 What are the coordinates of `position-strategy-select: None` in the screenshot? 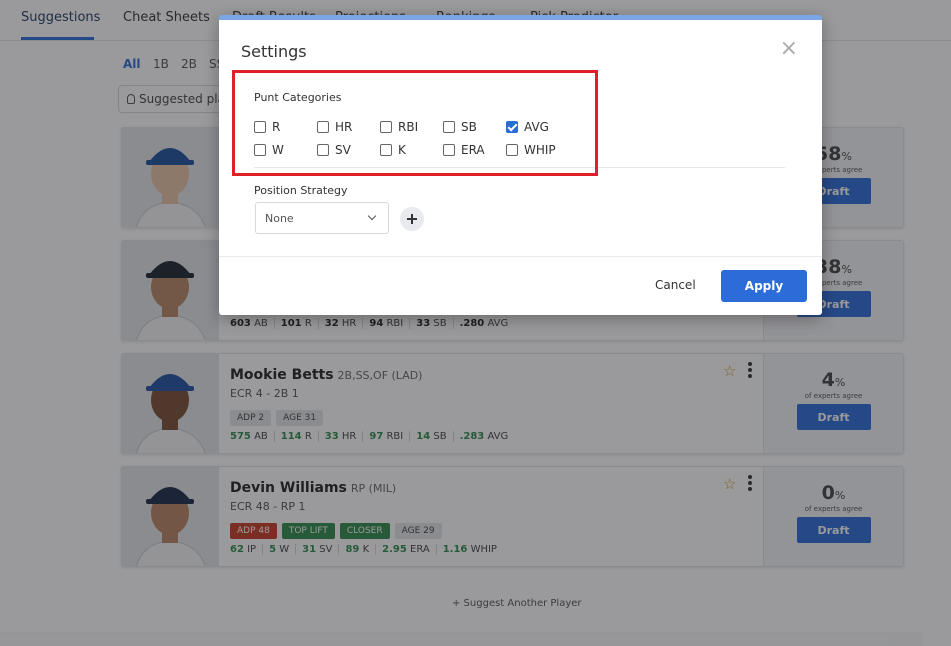 It's located at (322, 218).